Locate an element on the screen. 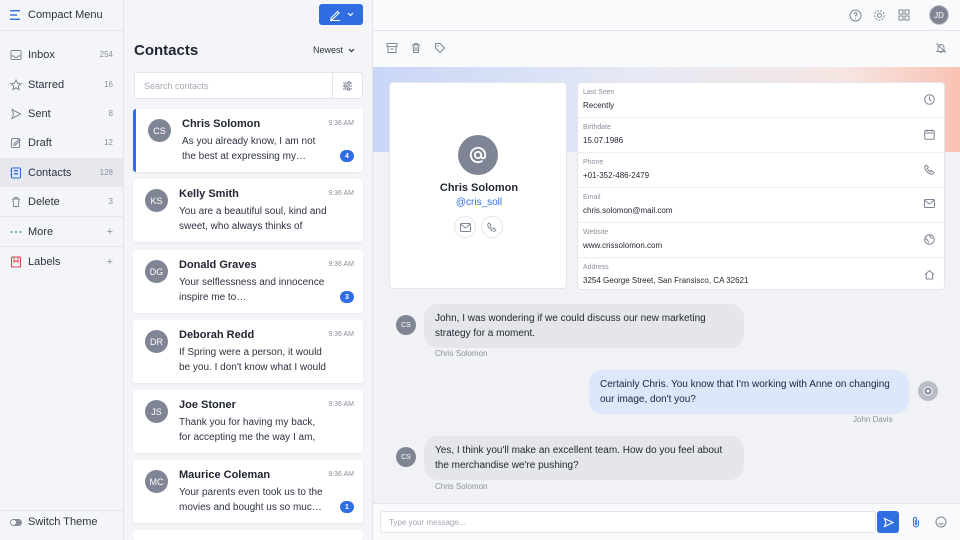  call-contact-button is located at coordinates (492, 227).